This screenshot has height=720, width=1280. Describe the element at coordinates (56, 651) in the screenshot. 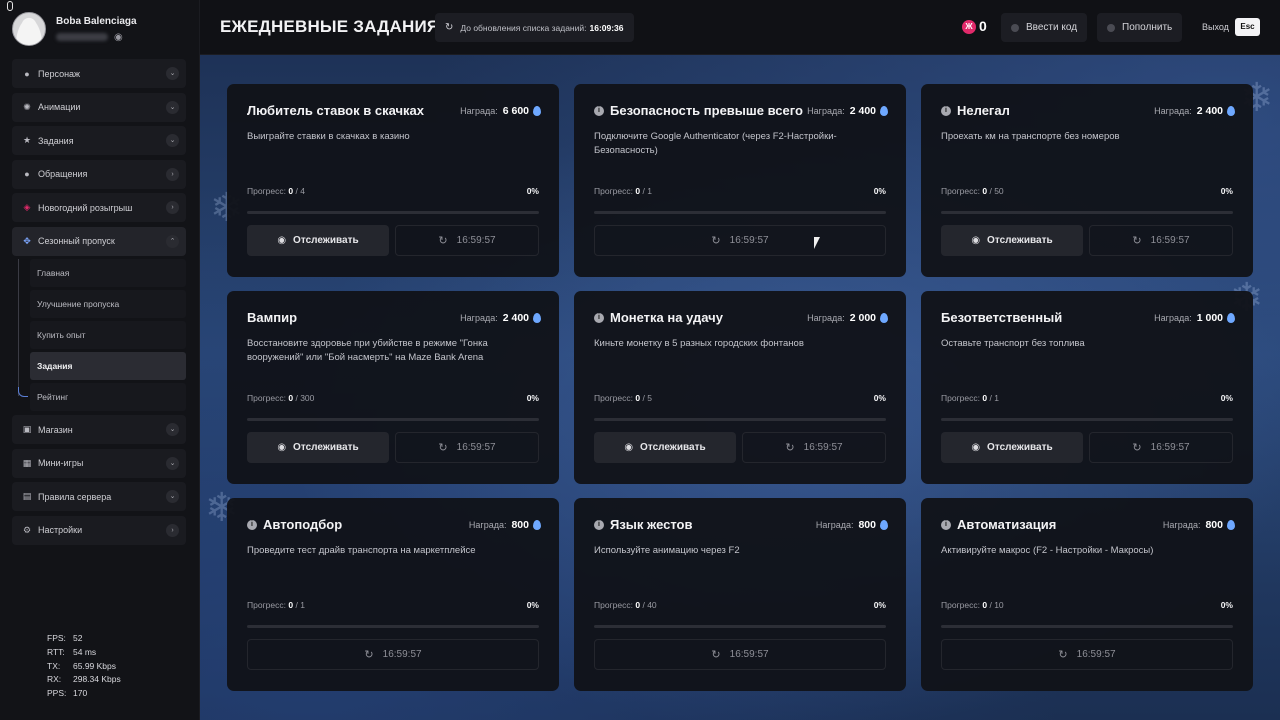

I see `stat-key: RTT:` at that location.